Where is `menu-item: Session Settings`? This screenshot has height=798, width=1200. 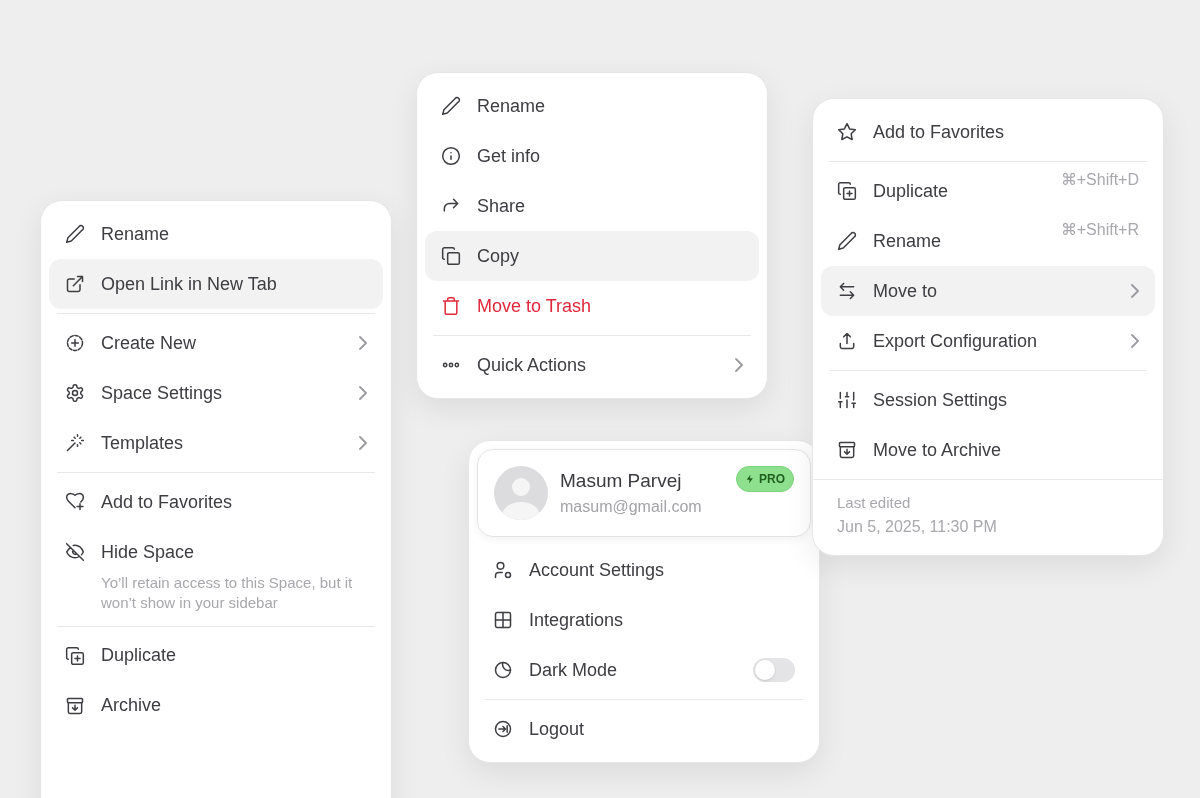
menu-item: Session Settings is located at coordinates (988, 400).